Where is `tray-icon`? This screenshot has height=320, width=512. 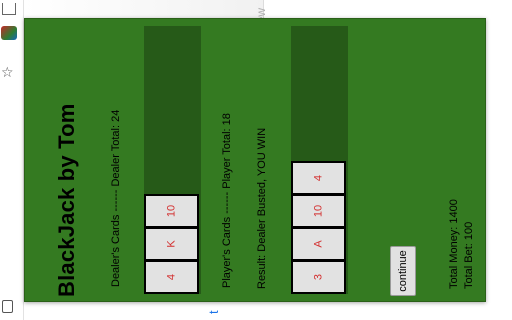 tray-icon is located at coordinates (9, 9).